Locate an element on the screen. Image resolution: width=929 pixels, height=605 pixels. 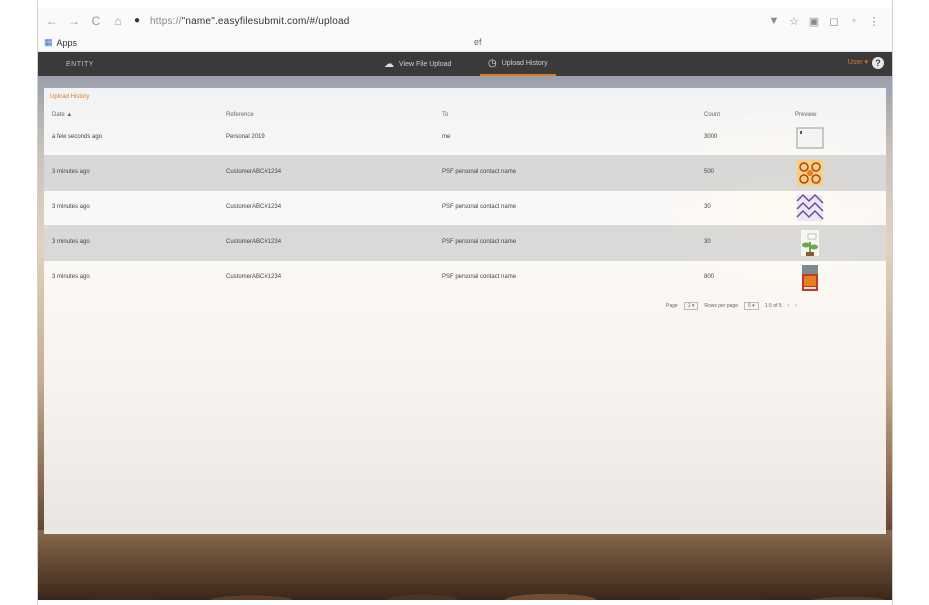
column-date: Date ▲ is located at coordinates (62, 115).